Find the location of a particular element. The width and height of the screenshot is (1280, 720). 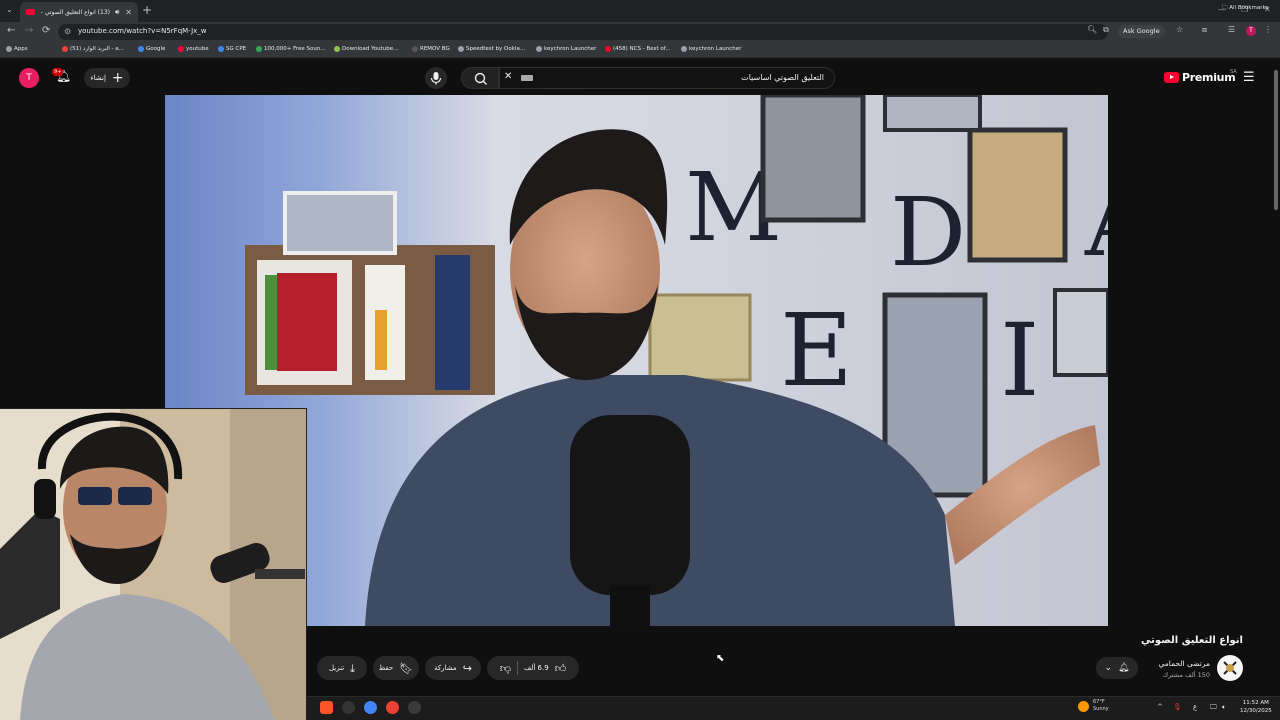

youtube-premium-logo: Premium is located at coordinates (1200, 77).